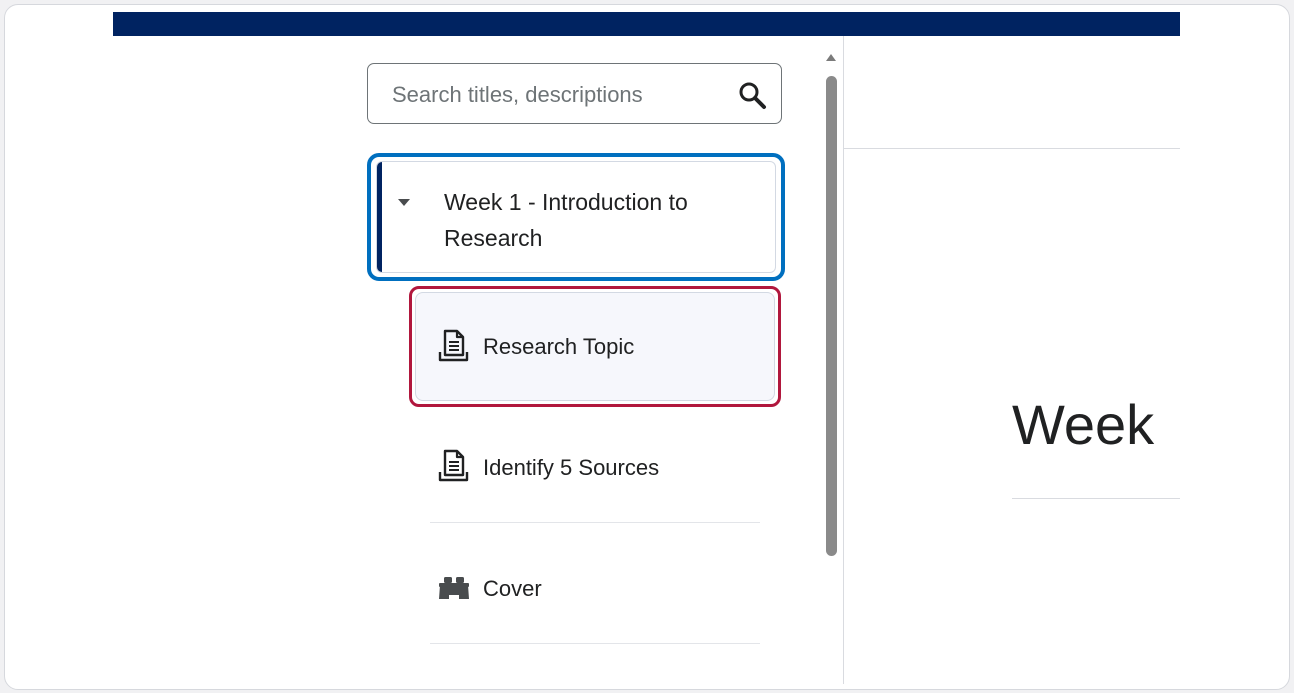 Image resolution: width=1294 pixels, height=693 pixels. I want to click on search-box, so click(574, 94).